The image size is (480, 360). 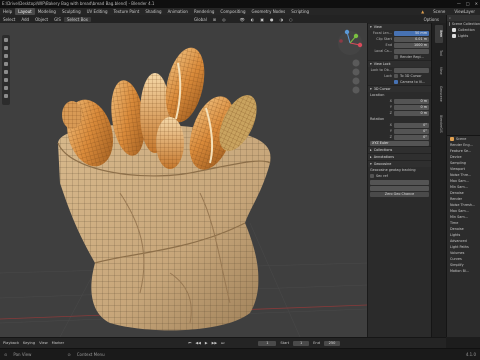 What do you see at coordinates (452, 139) in the screenshot?
I see `scene-icon` at bounding box center [452, 139].